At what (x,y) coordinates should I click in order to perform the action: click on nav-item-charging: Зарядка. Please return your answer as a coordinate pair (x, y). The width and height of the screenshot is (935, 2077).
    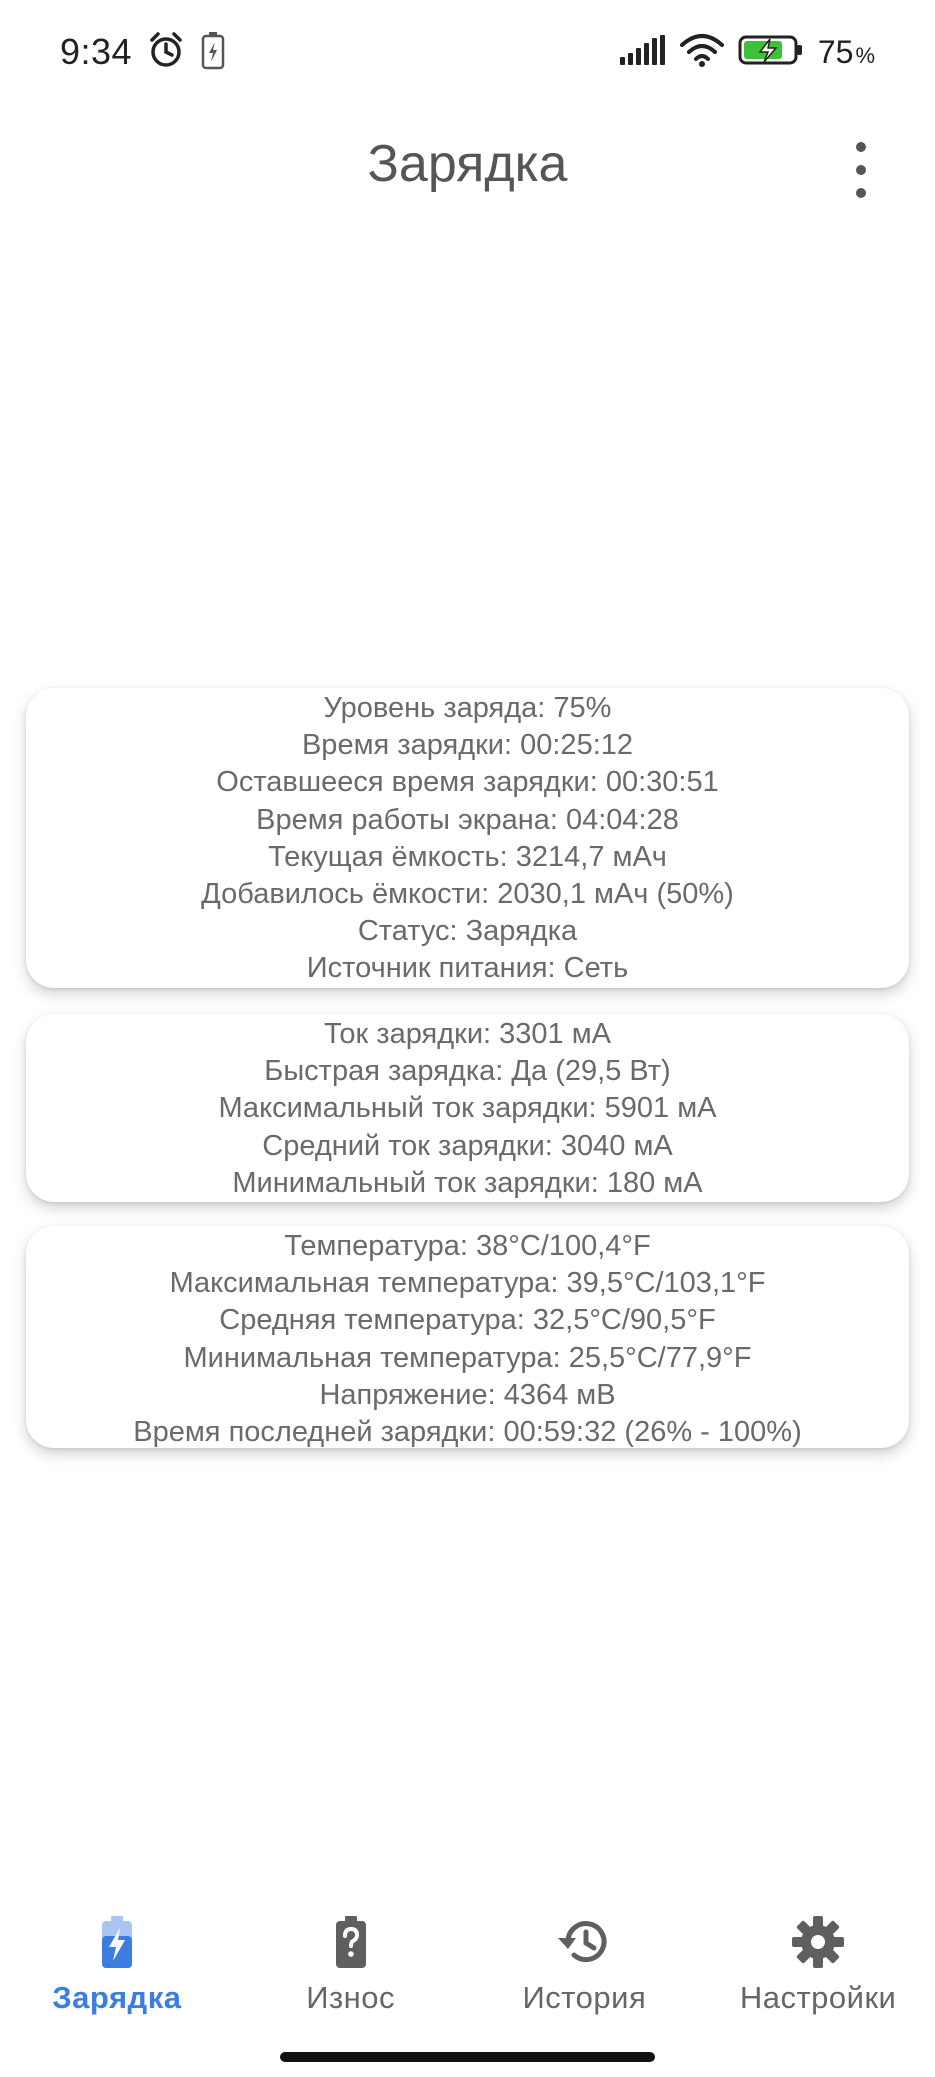
    Looking at the image, I should click on (117, 1960).